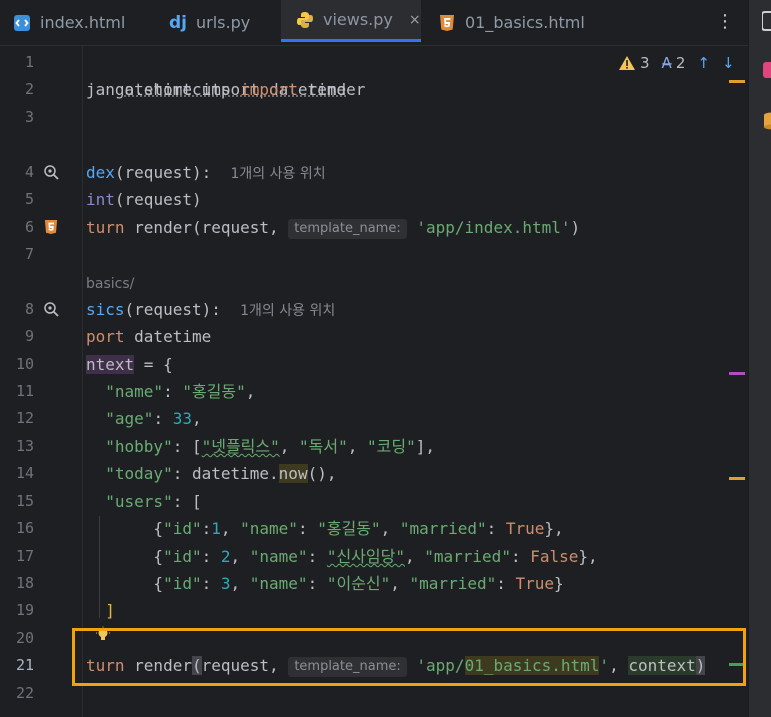 The image size is (771, 717). I want to click on html5-gutter-icon, so click(51, 227).